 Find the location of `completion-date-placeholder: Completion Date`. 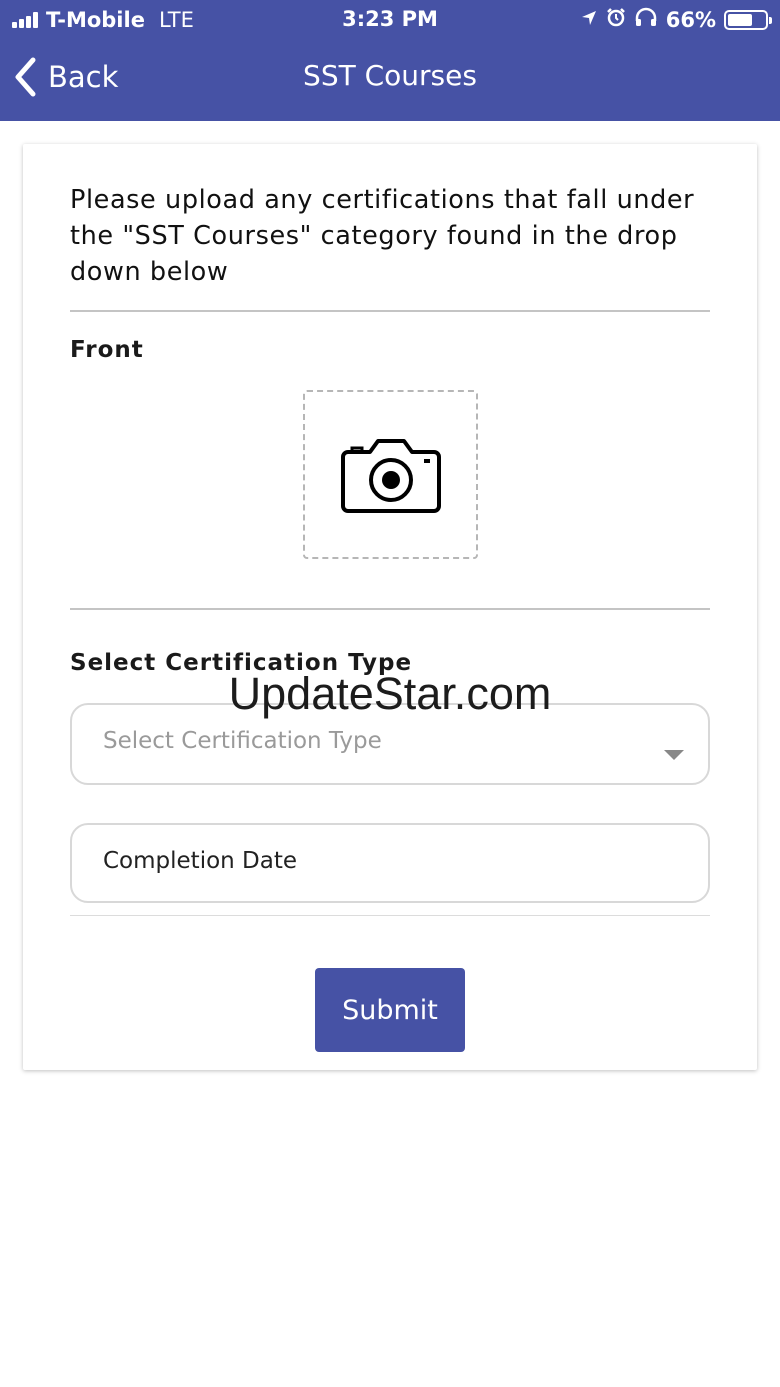

completion-date-placeholder: Completion Date is located at coordinates (200, 861).